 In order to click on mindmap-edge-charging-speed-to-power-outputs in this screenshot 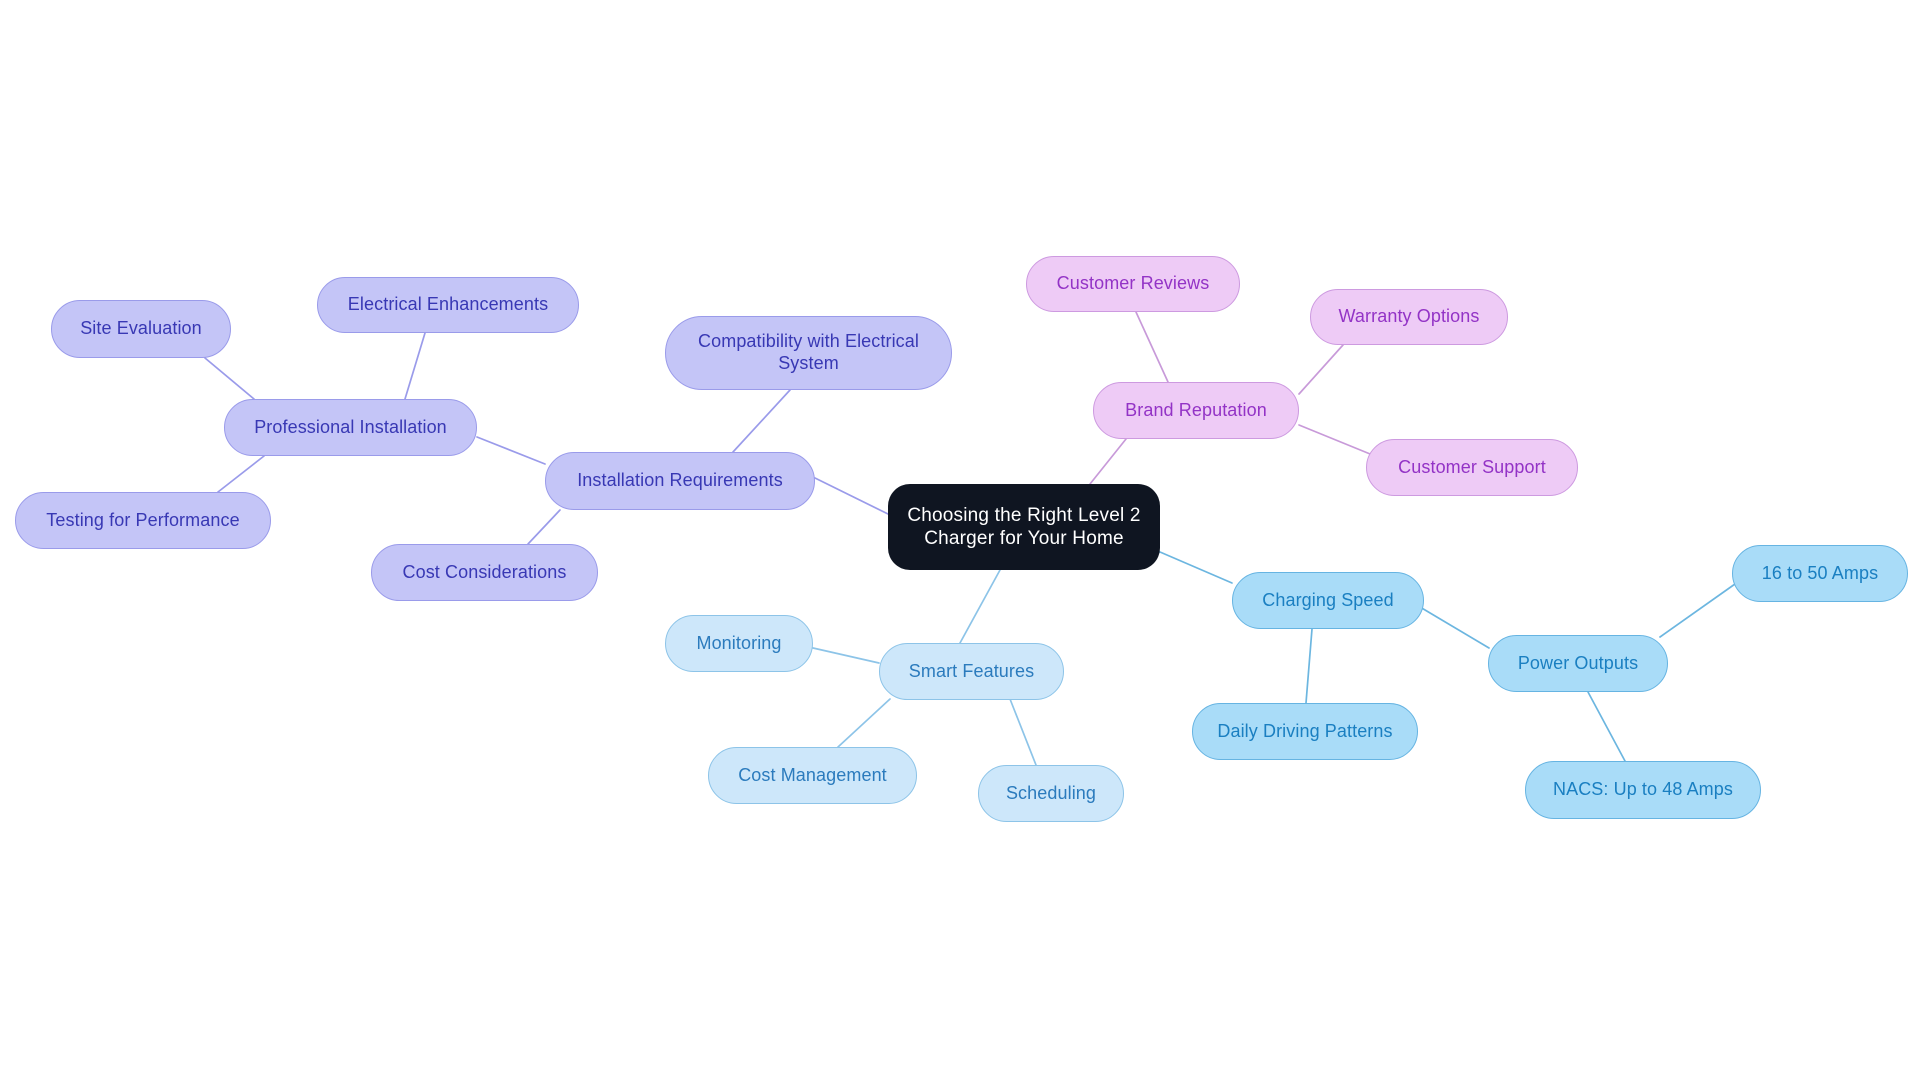, I will do `click(1454, 627)`.